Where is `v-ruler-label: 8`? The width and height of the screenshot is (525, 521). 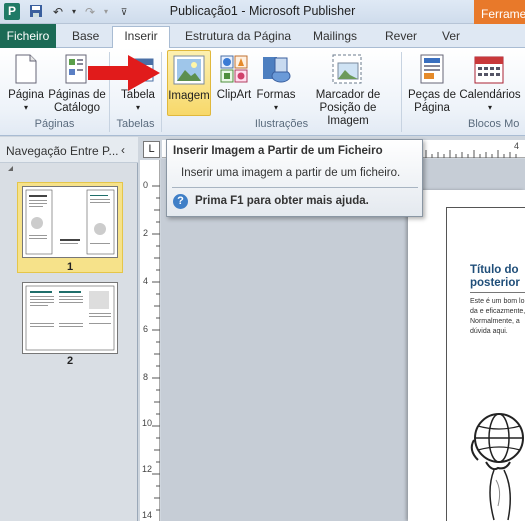 v-ruler-label: 8 is located at coordinates (146, 377).